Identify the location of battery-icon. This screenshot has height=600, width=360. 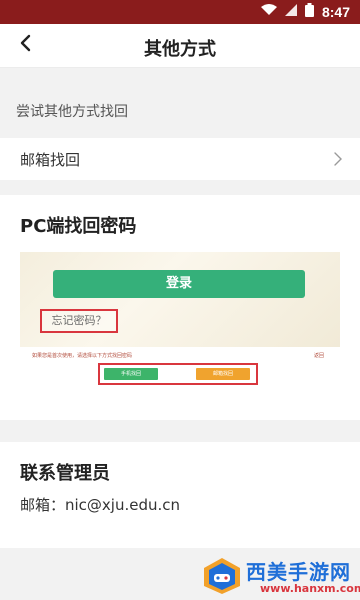
(309, 12).